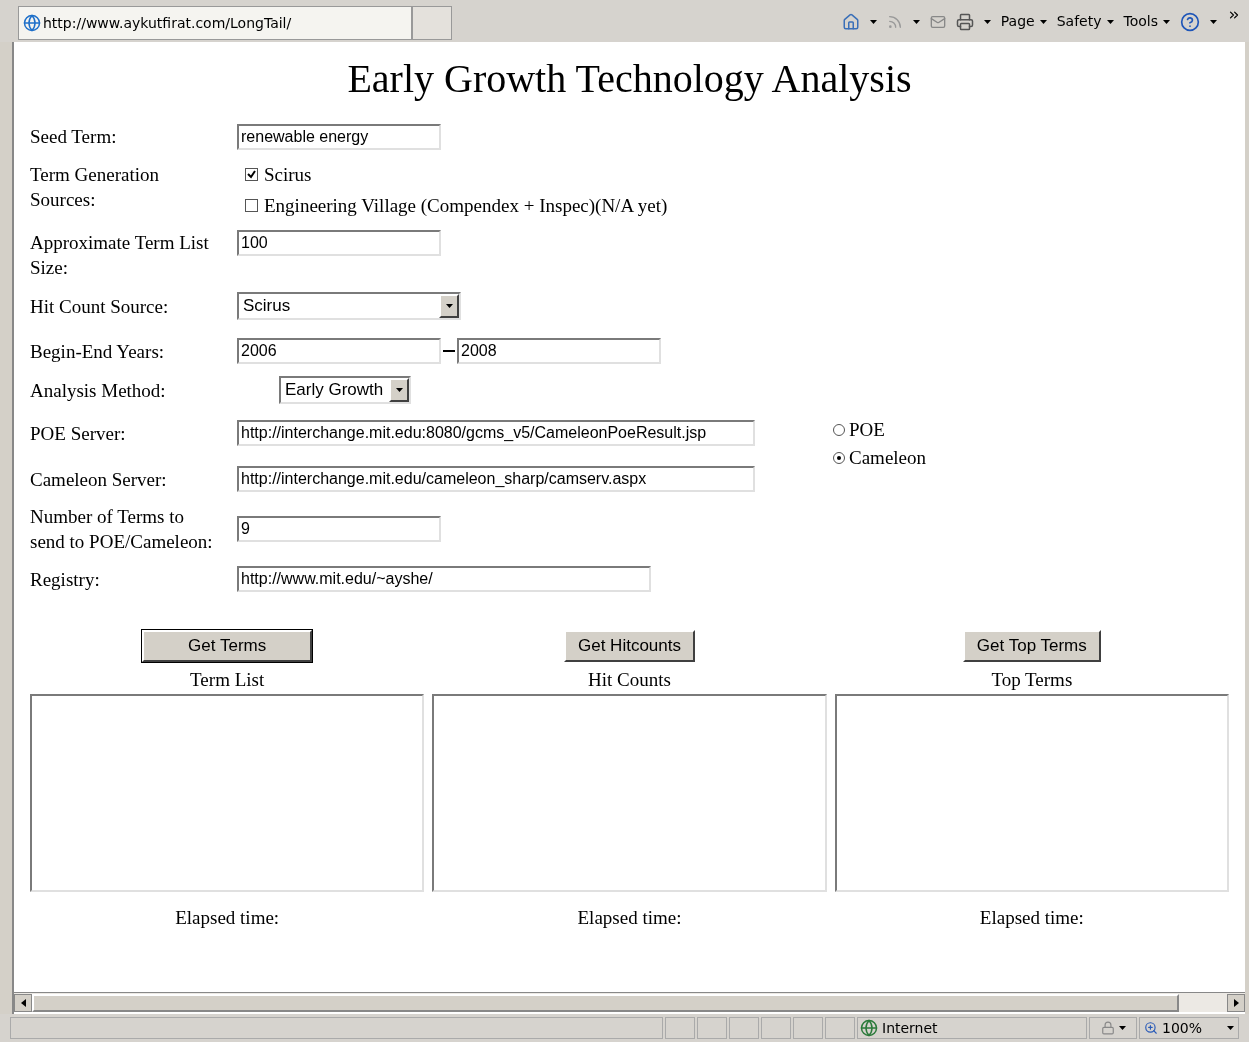 This screenshot has height=1042, width=1249. Describe the element at coordinates (888, 458) in the screenshot. I see `radio-label: Cameleon` at that location.